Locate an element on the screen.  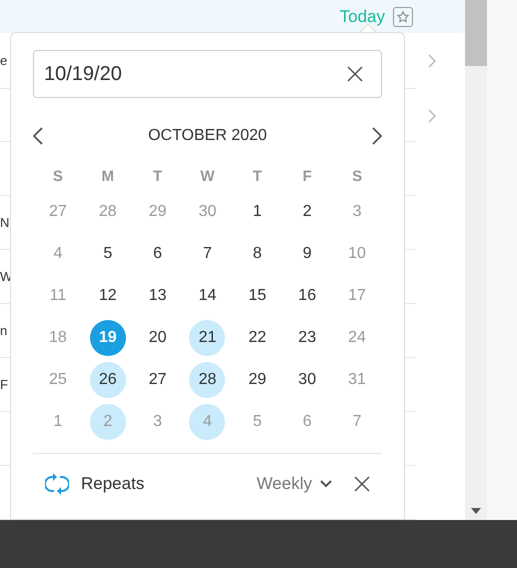
calendar-day: 28 is located at coordinates (207, 380).